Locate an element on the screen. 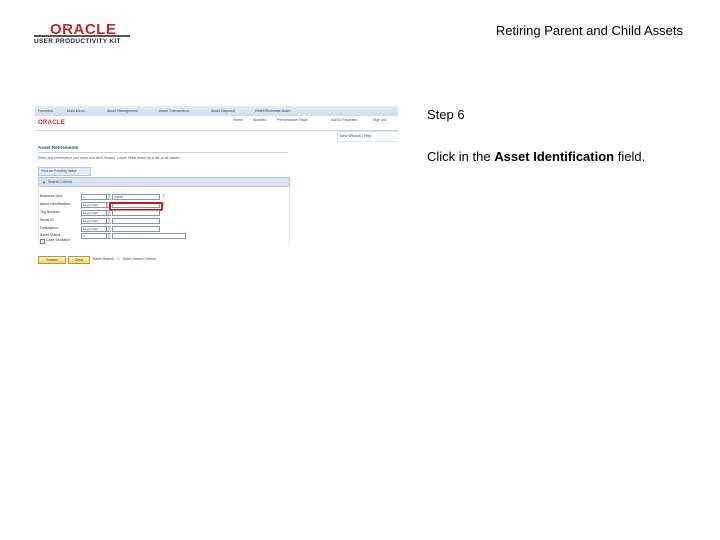  case-sensitive-label: Case Sensitive is located at coordinates (58, 240).